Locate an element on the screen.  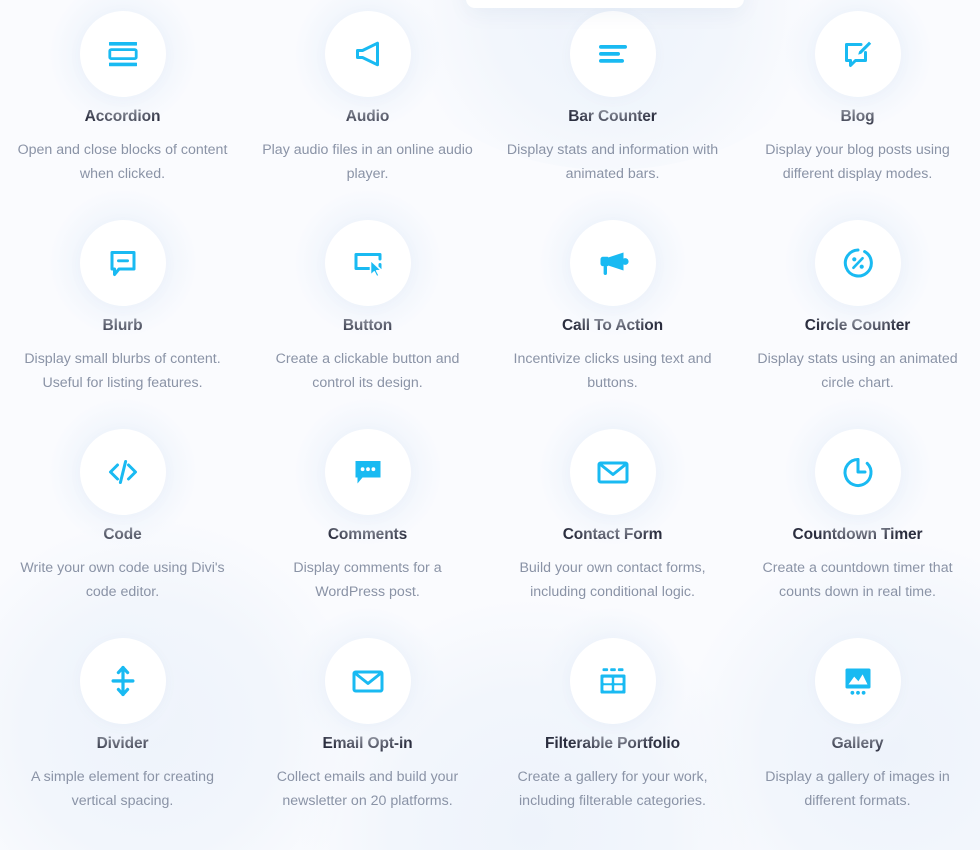
blurb-speech-bubble-icon is located at coordinates (123, 263).